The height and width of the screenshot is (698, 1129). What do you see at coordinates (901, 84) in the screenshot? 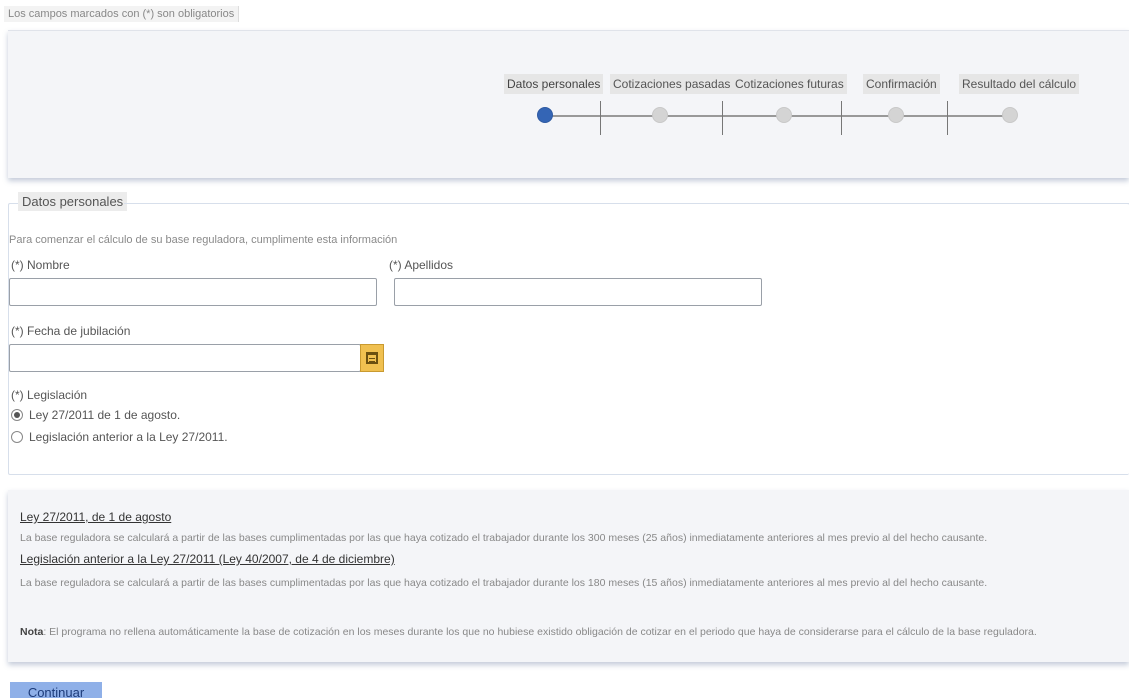
I see `step-confirmacion: Confirmación` at bounding box center [901, 84].